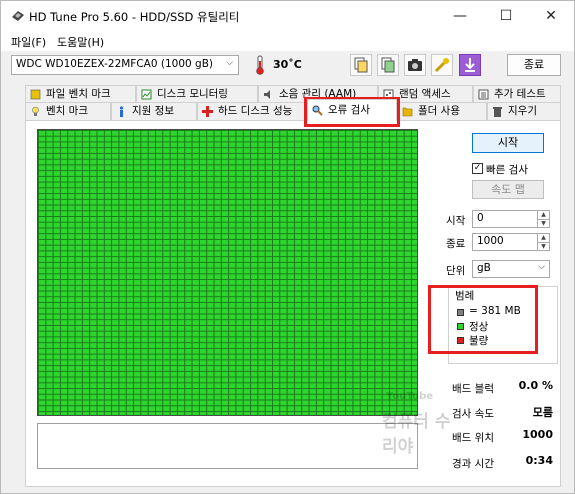 The image size is (575, 494). What do you see at coordinates (28, 42) in the screenshot?
I see `menu-file: 파일(F)` at bounding box center [28, 42].